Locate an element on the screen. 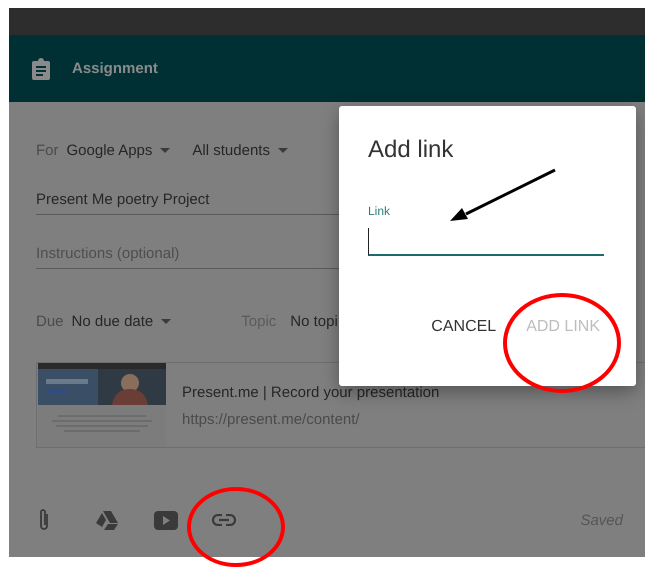  attachment-title: Present.me | Record your presentation is located at coordinates (311, 392).